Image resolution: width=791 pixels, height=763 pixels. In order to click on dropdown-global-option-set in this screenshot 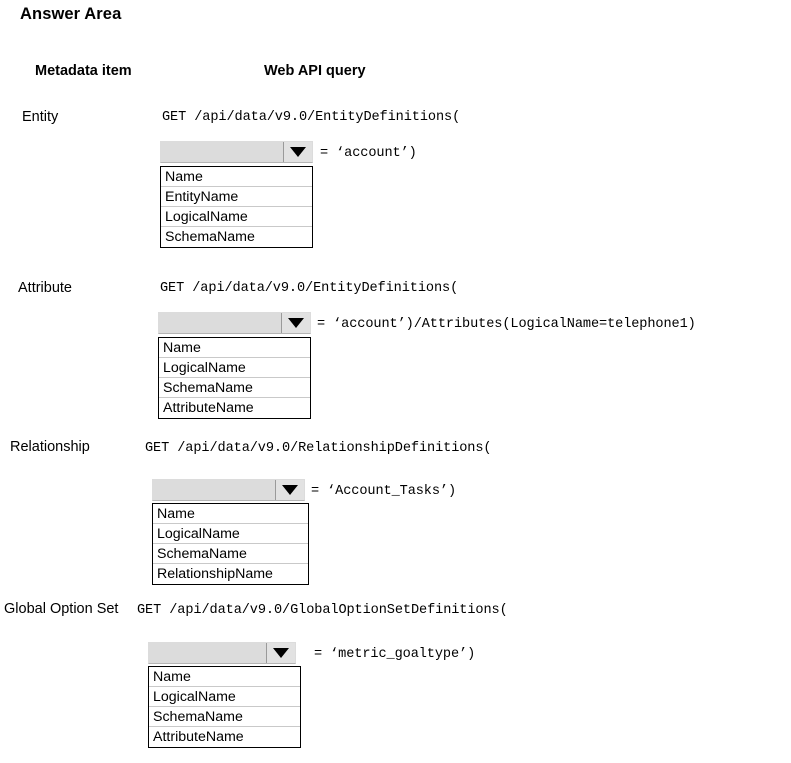, I will do `click(222, 653)`.